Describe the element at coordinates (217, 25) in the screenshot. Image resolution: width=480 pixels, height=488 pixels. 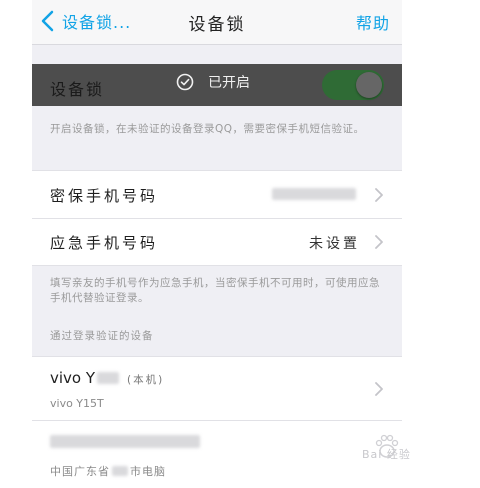
I see `page-title: 设备锁` at that location.